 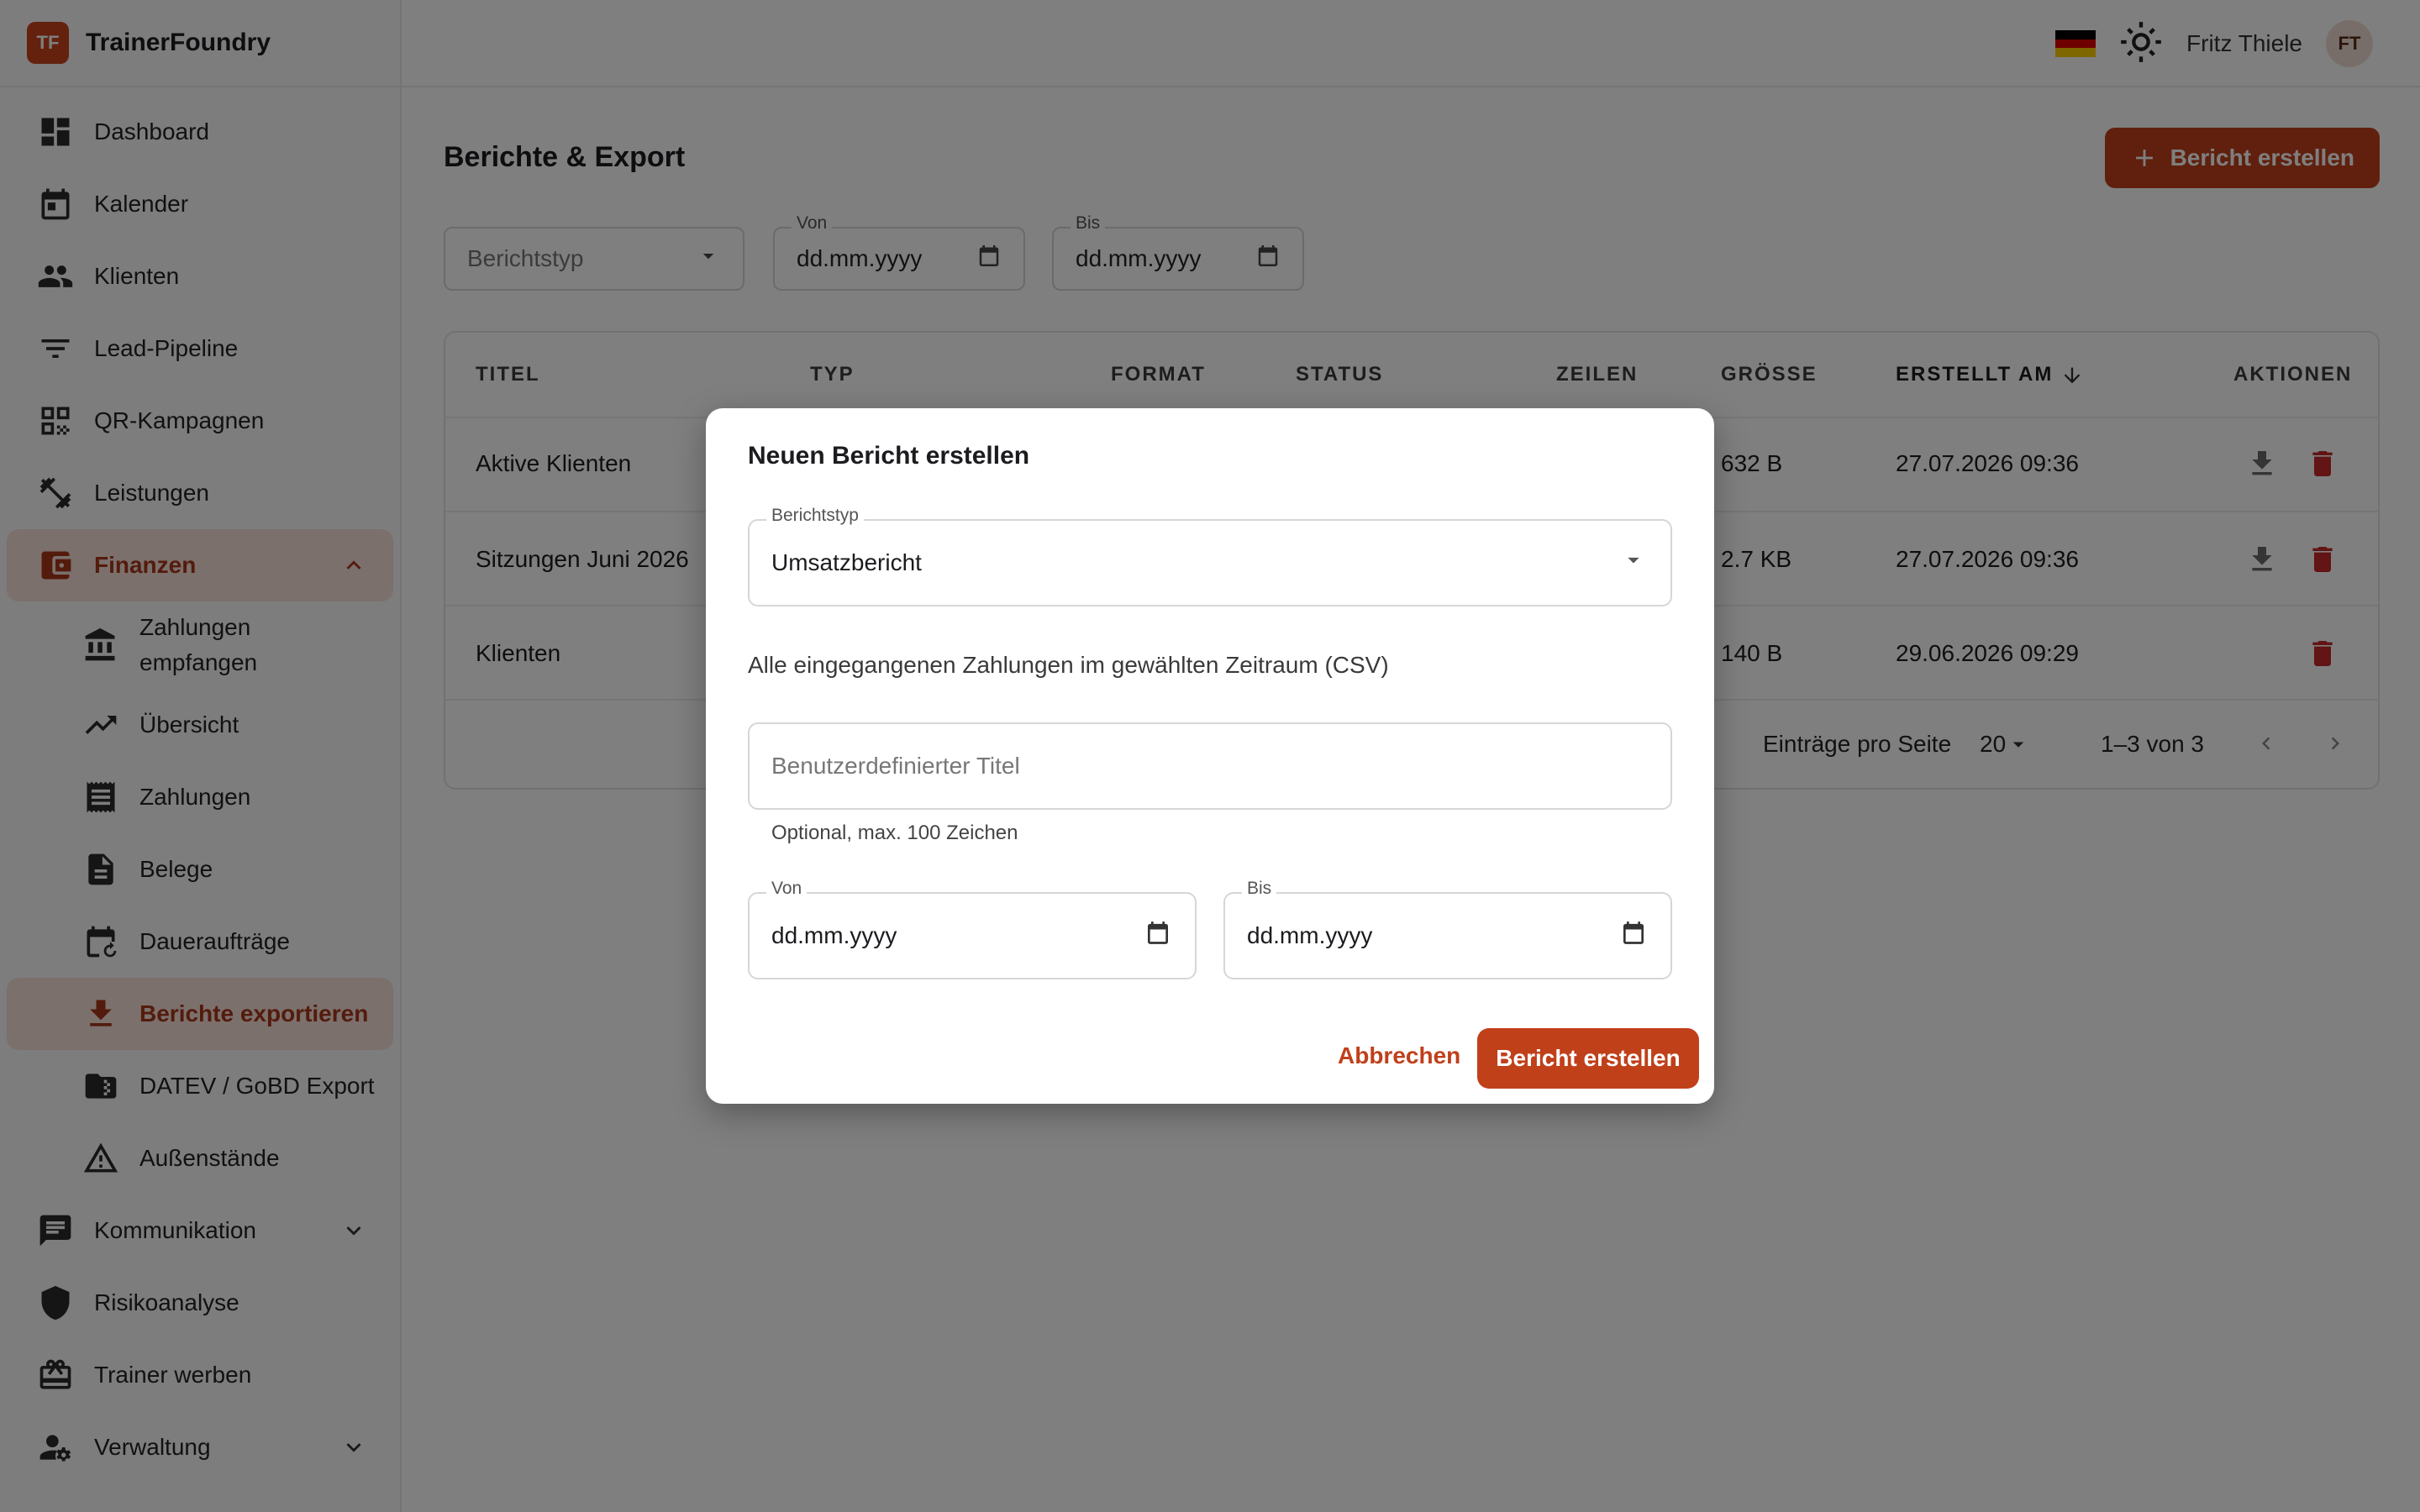 What do you see at coordinates (1259, 889) in the screenshot?
I see `to-date-label: Bis` at bounding box center [1259, 889].